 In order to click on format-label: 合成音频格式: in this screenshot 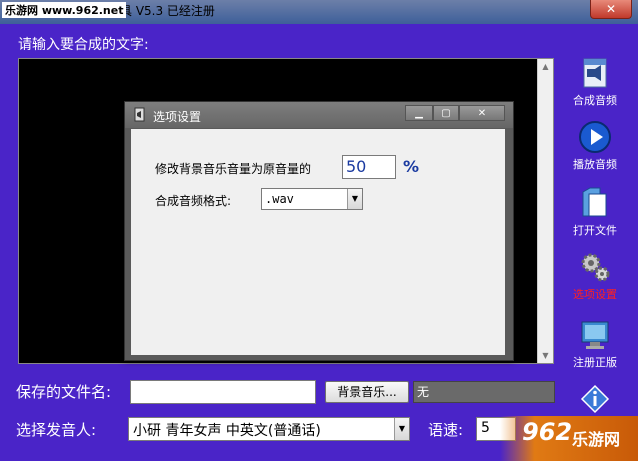, I will do `click(193, 201)`.